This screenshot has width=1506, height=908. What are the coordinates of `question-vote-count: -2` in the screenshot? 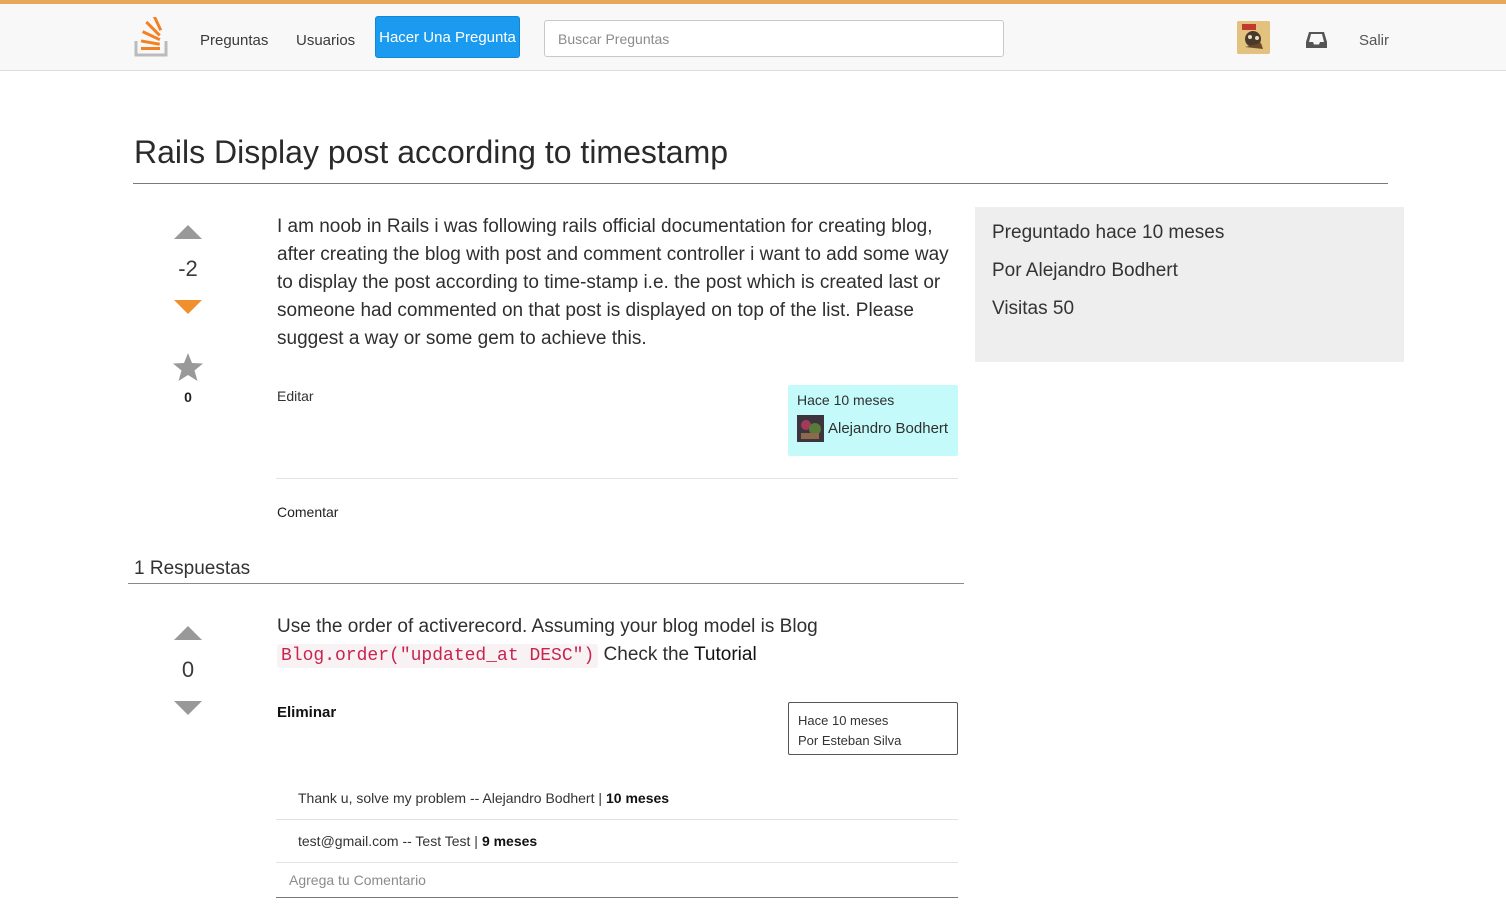 It's located at (188, 268).